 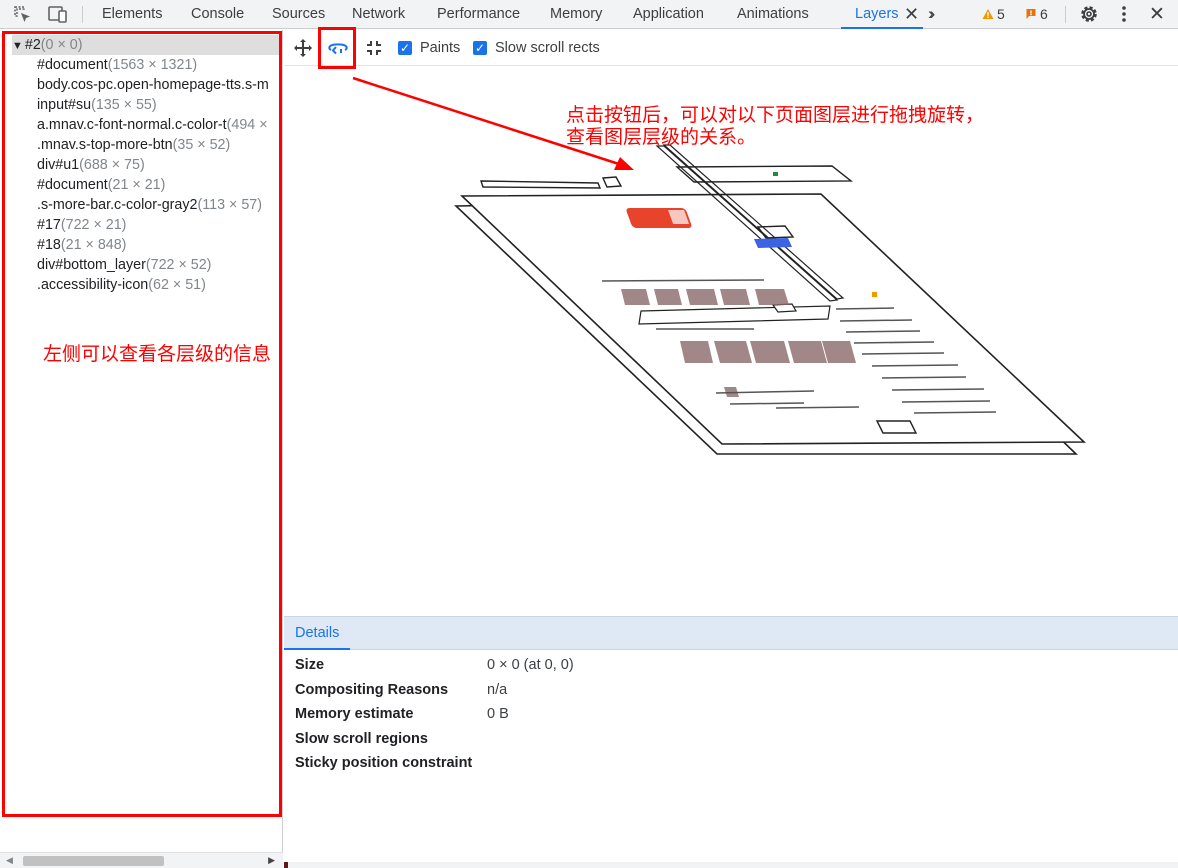 What do you see at coordinates (22, 14) in the screenshot?
I see `inspect-element-icon` at bounding box center [22, 14].